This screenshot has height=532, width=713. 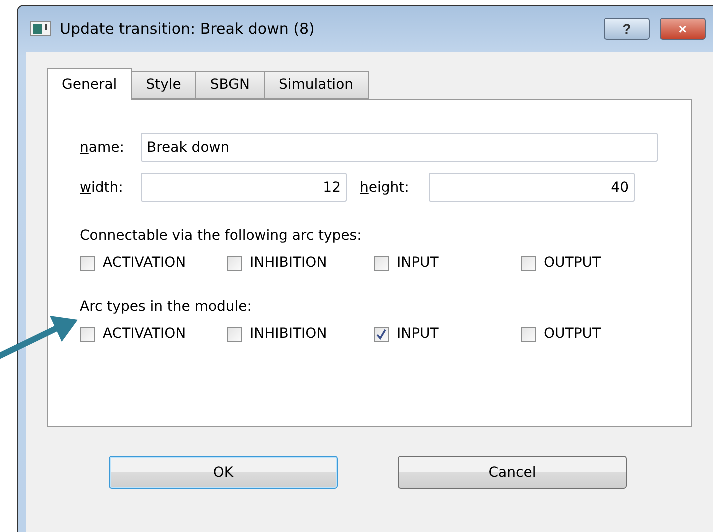 I want to click on help-button: ?, so click(x=627, y=29).